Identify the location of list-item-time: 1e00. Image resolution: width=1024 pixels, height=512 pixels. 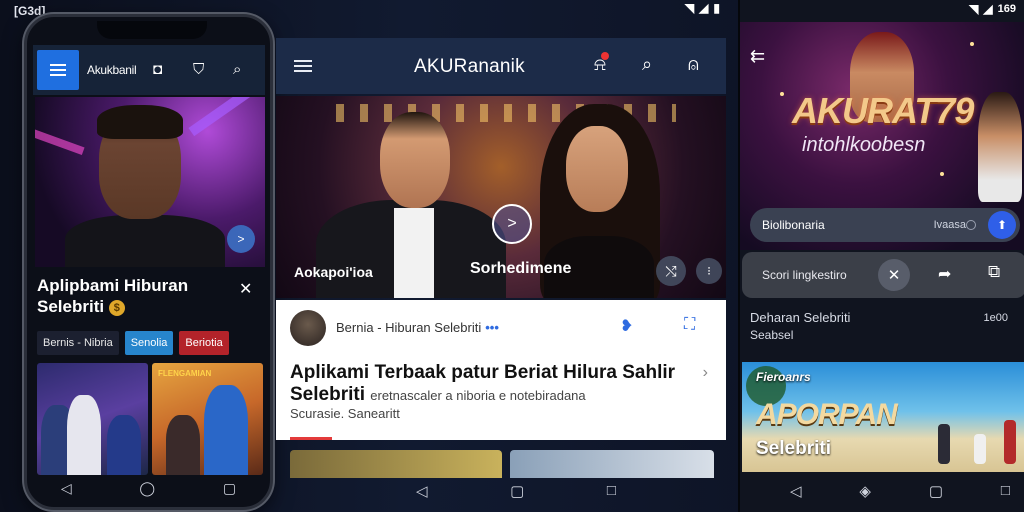
(995, 318).